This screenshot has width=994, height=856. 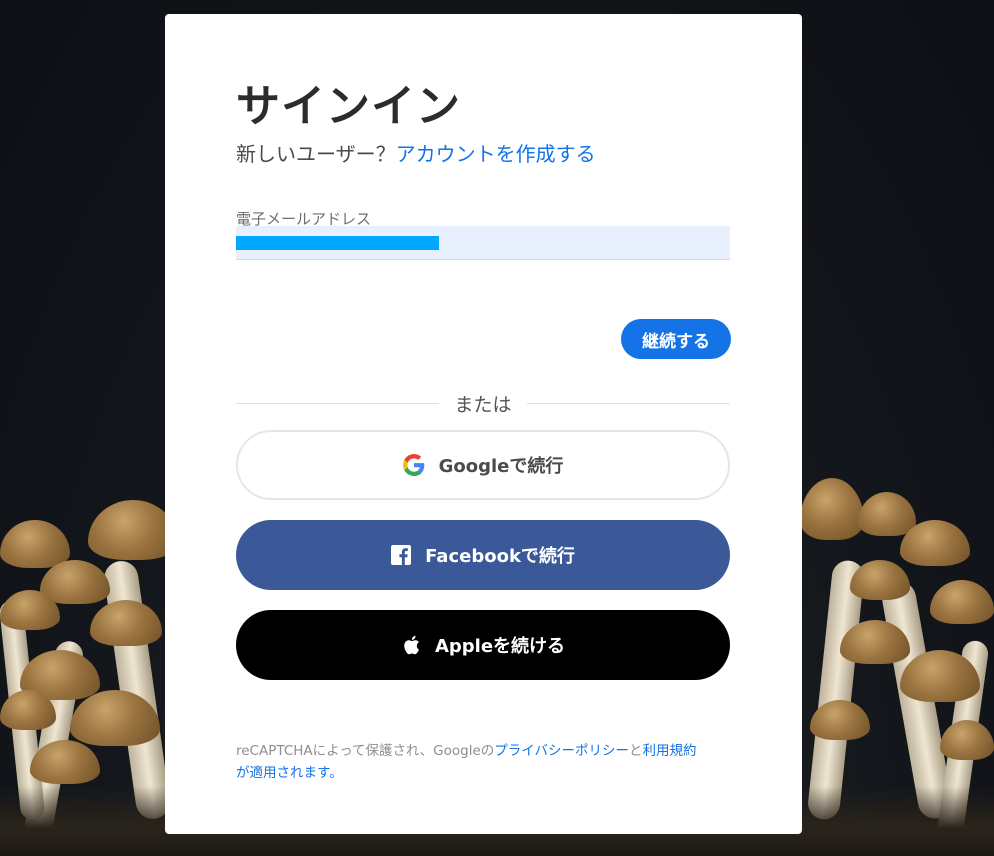 I want to click on apple-icon, so click(x=411, y=645).